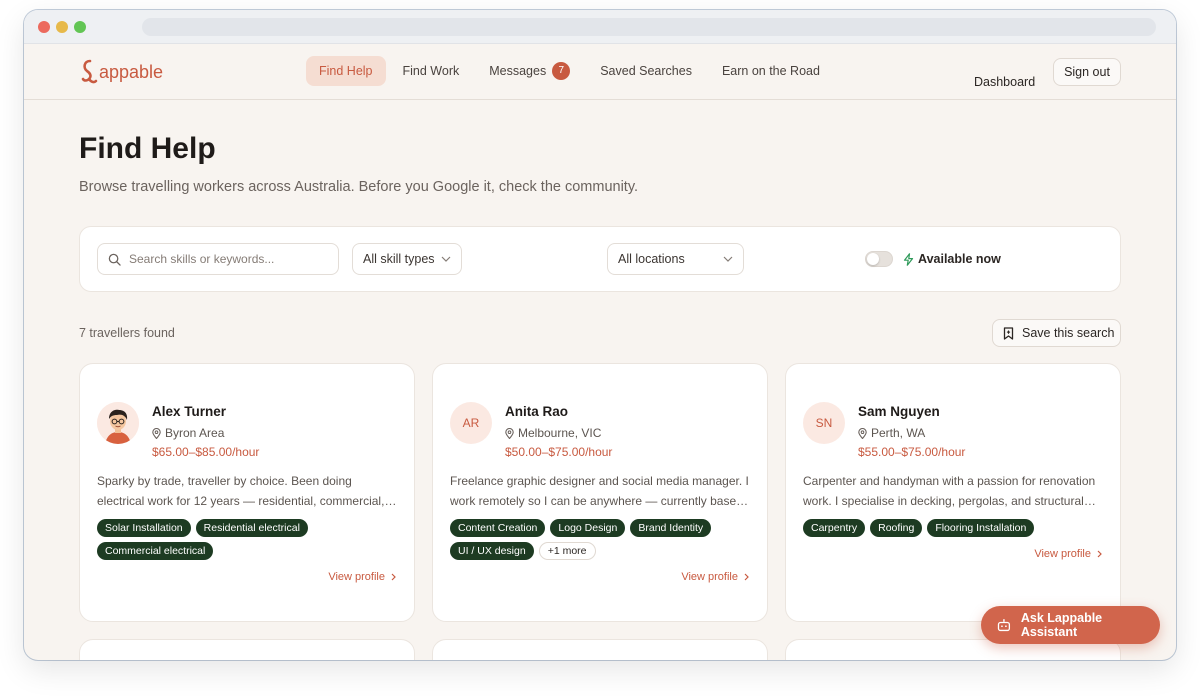 The image size is (1200, 698). What do you see at coordinates (567, 551) in the screenshot?
I see `more-tags-badge: +1 more` at bounding box center [567, 551].